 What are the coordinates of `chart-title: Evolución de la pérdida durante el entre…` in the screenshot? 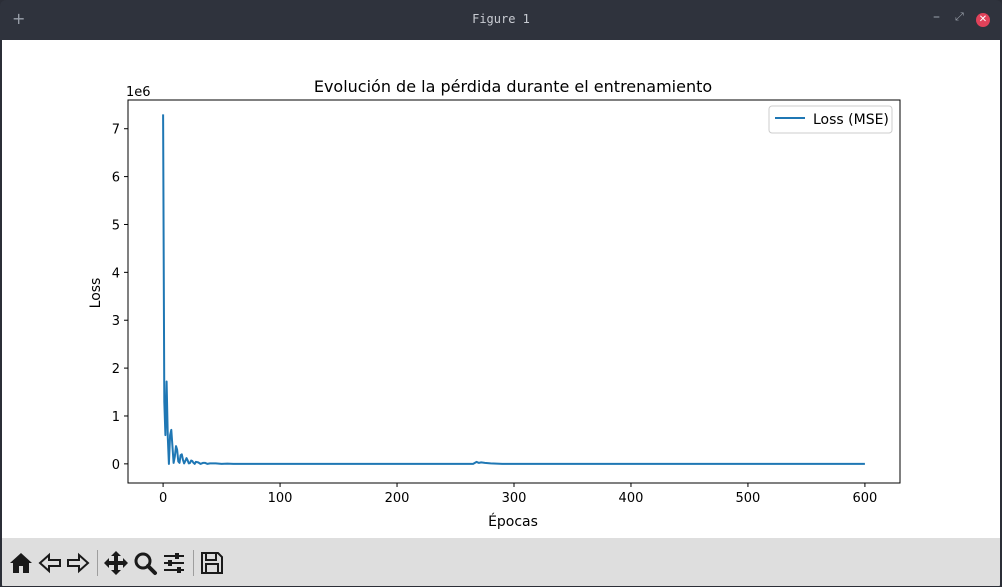 It's located at (513, 86).